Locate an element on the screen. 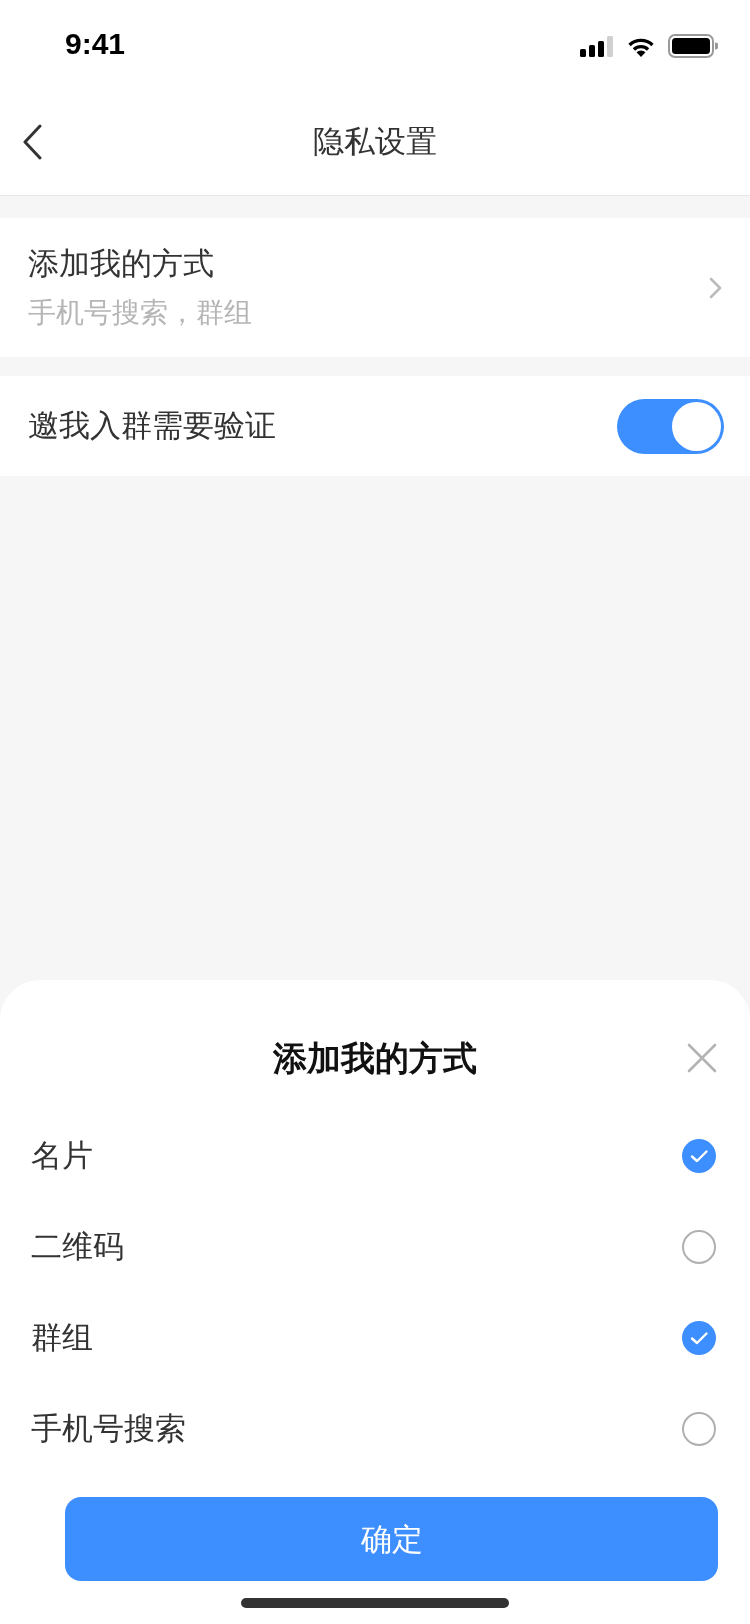 The image size is (750, 1624). close-button is located at coordinates (702, 1058).